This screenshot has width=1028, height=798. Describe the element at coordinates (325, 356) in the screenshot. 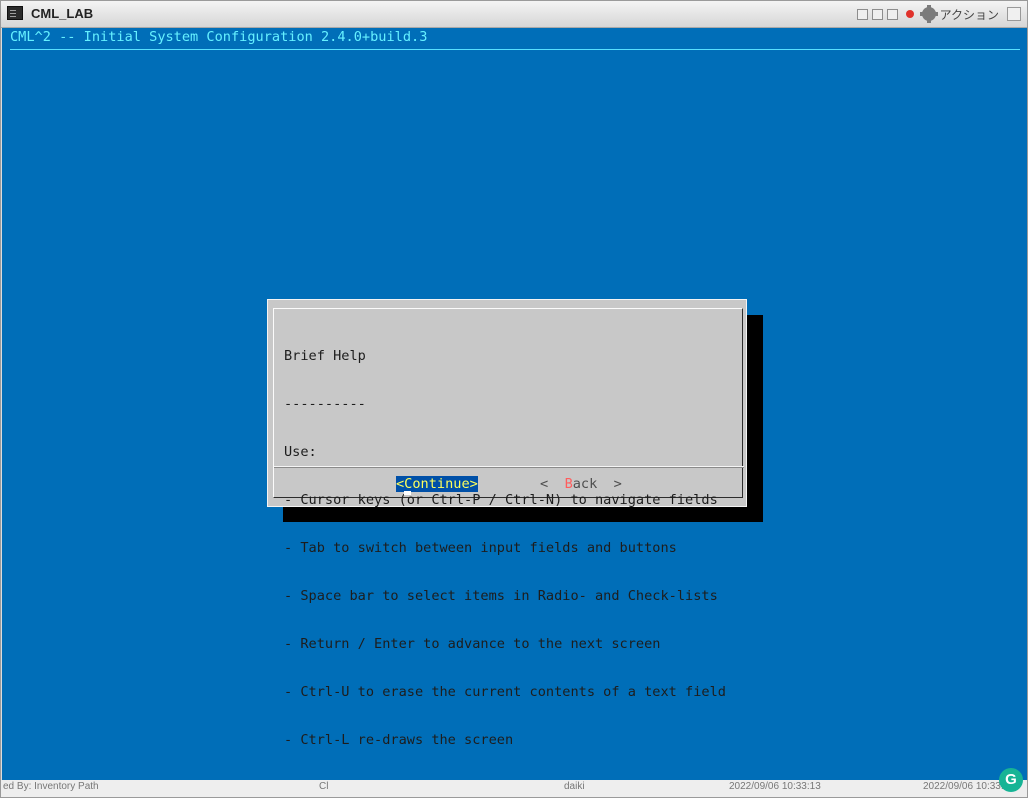

I see `help-title: Brief Help` at that location.